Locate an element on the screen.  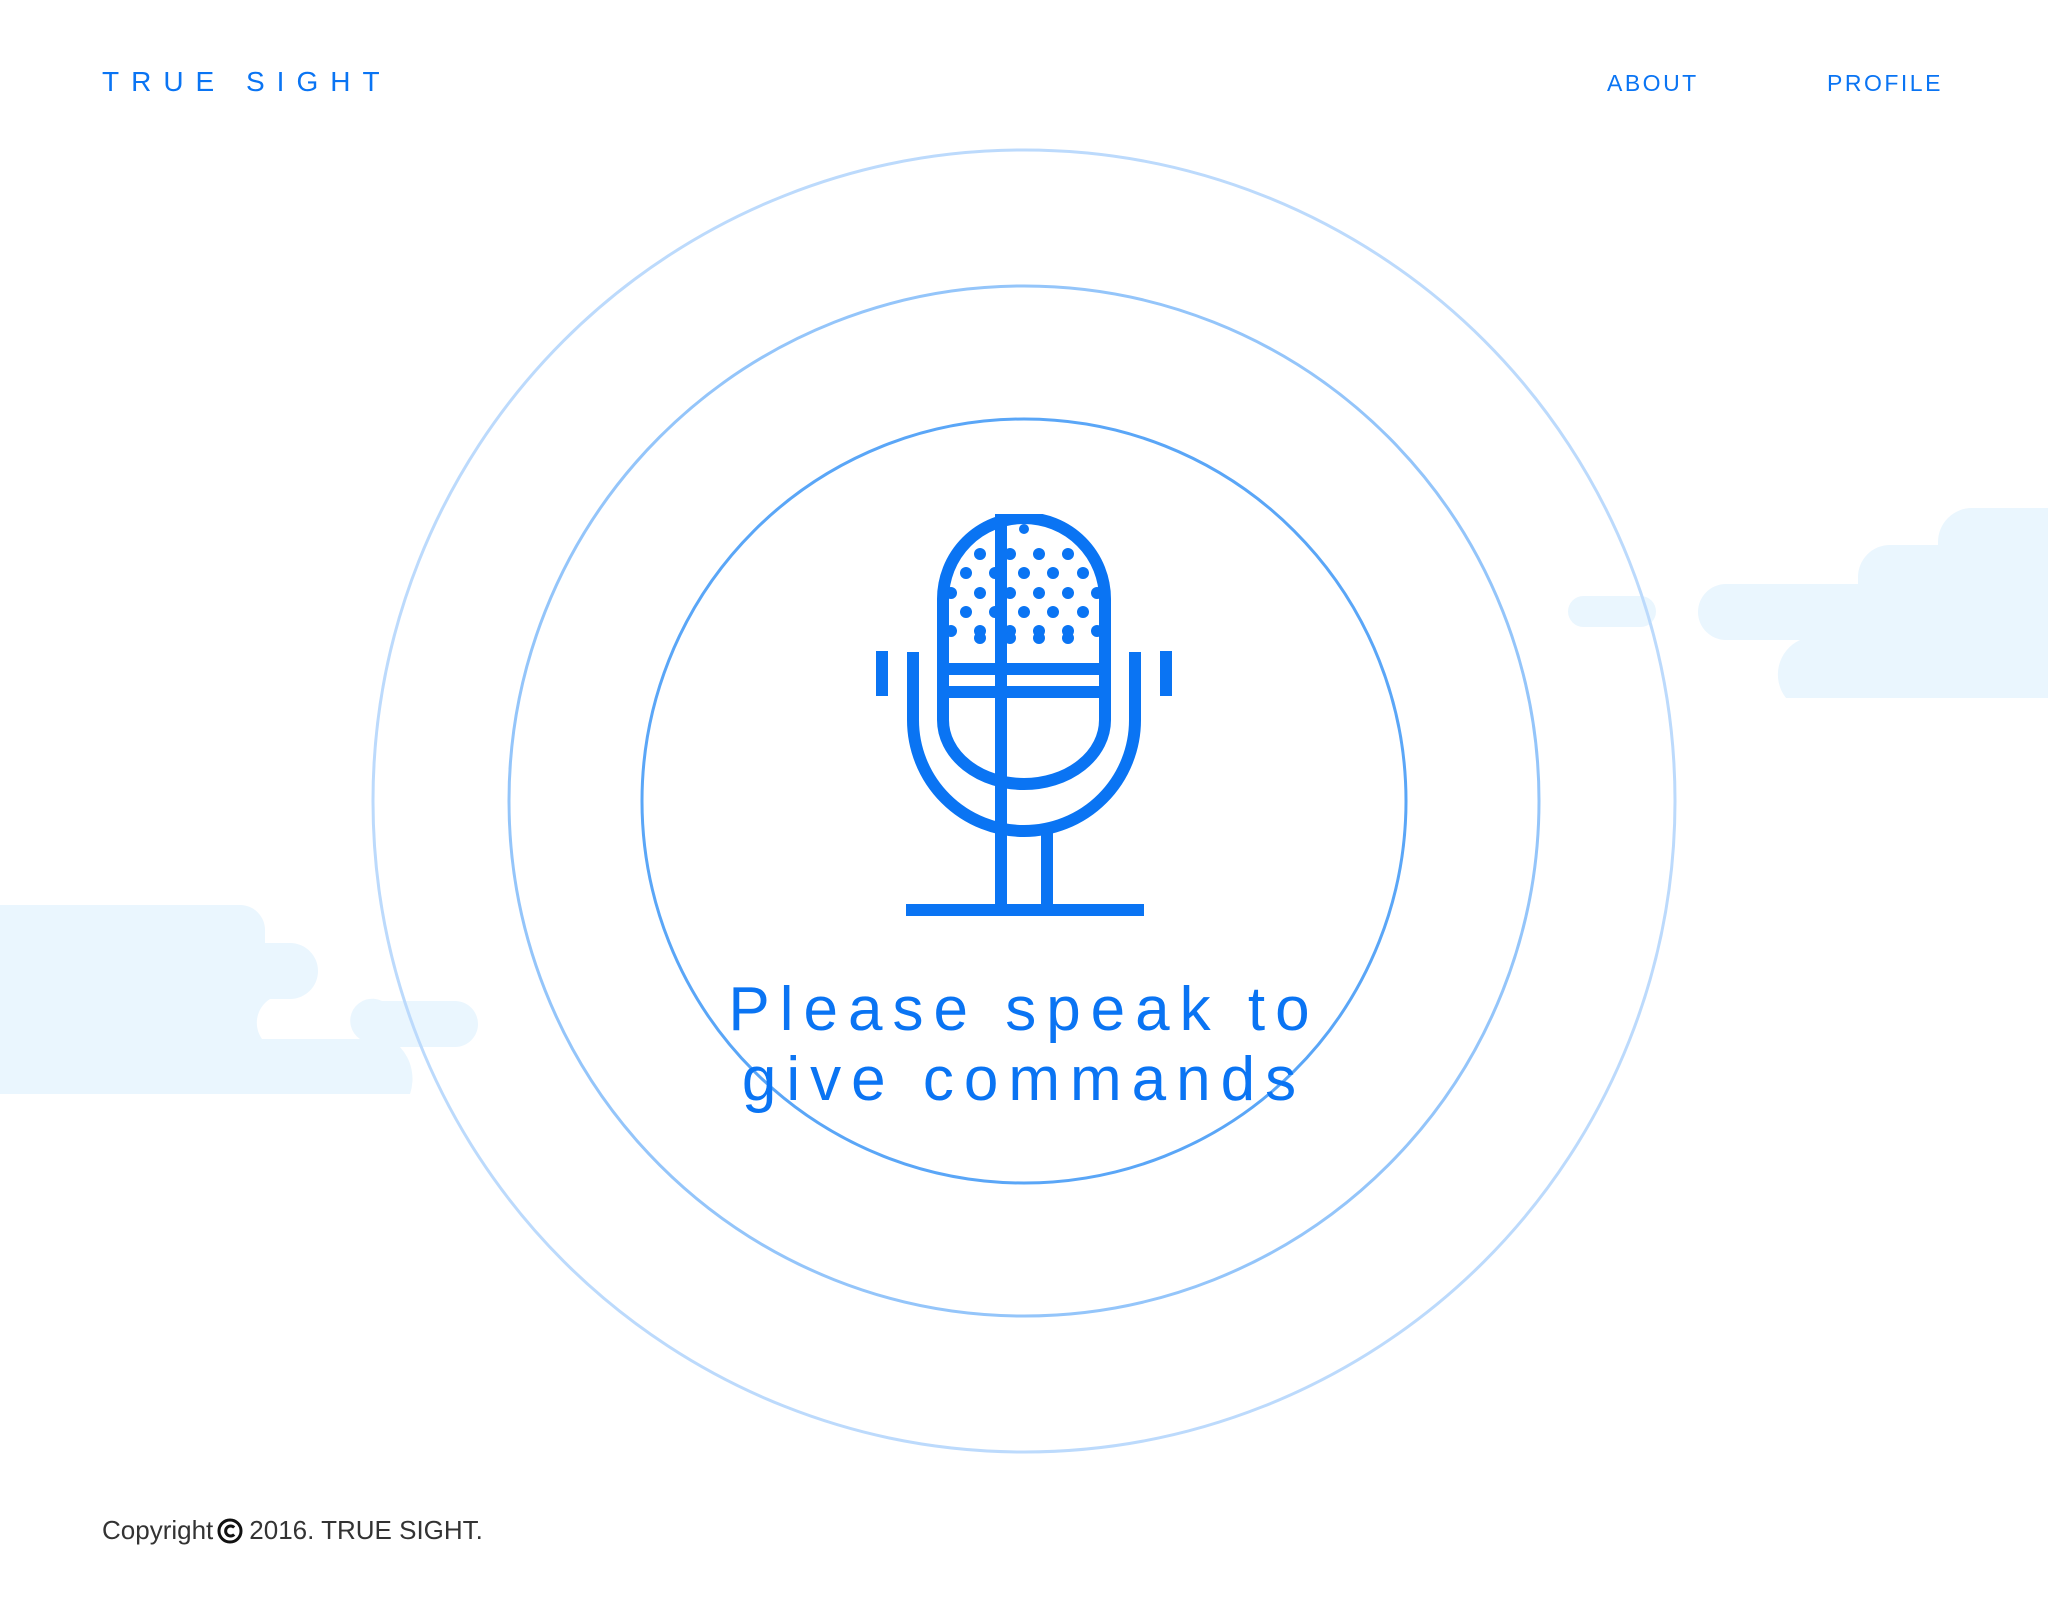
voice-prompt: Please speak to give commands is located at coordinates (1024, 1045).